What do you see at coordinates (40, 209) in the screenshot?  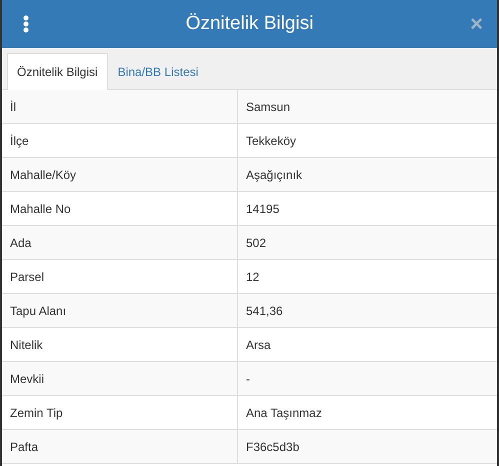 I see `table-cell-text: Mahalle No` at bounding box center [40, 209].